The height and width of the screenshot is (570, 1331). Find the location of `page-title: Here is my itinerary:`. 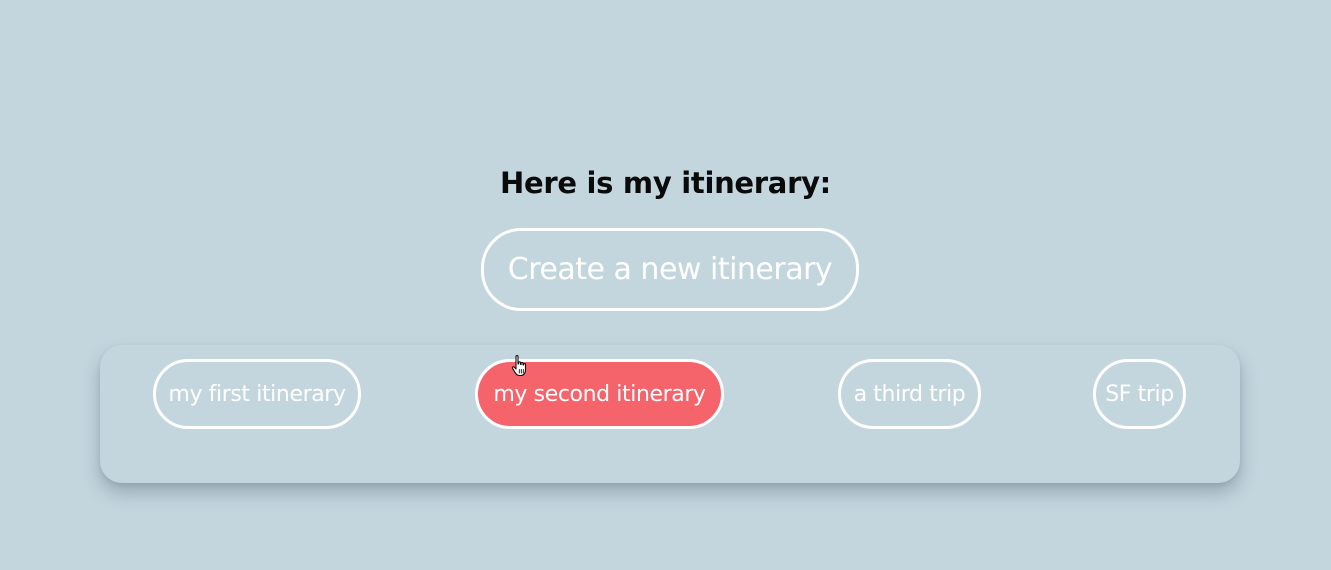

page-title: Here is my itinerary: is located at coordinates (665, 183).